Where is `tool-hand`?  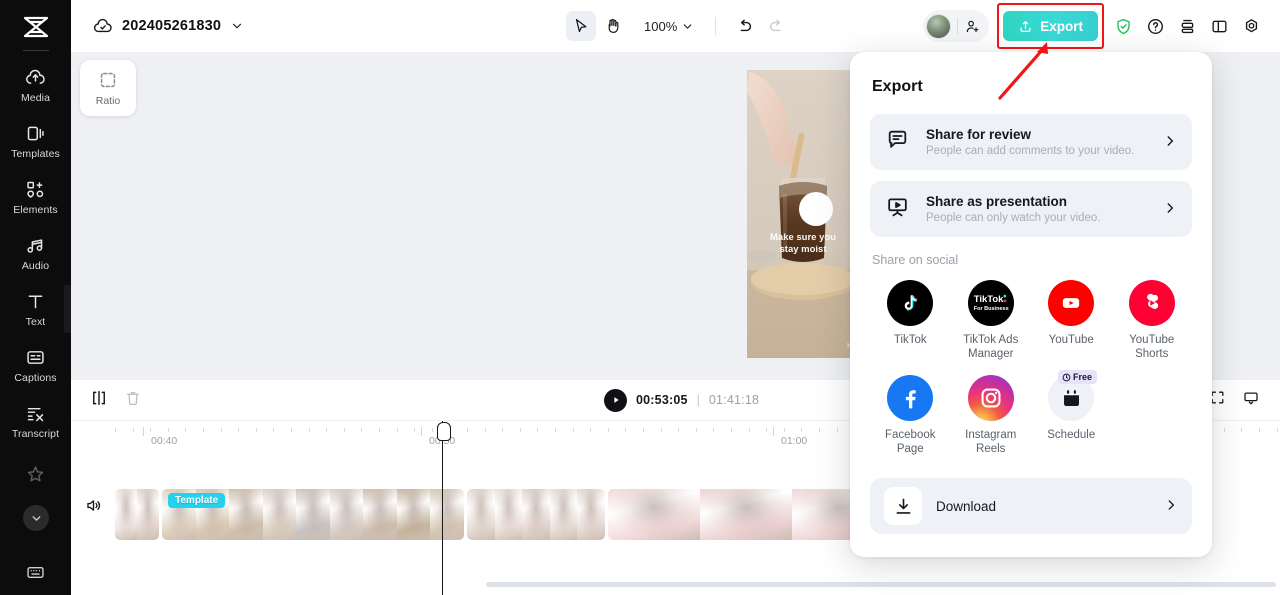
tool-hand is located at coordinates (613, 26).